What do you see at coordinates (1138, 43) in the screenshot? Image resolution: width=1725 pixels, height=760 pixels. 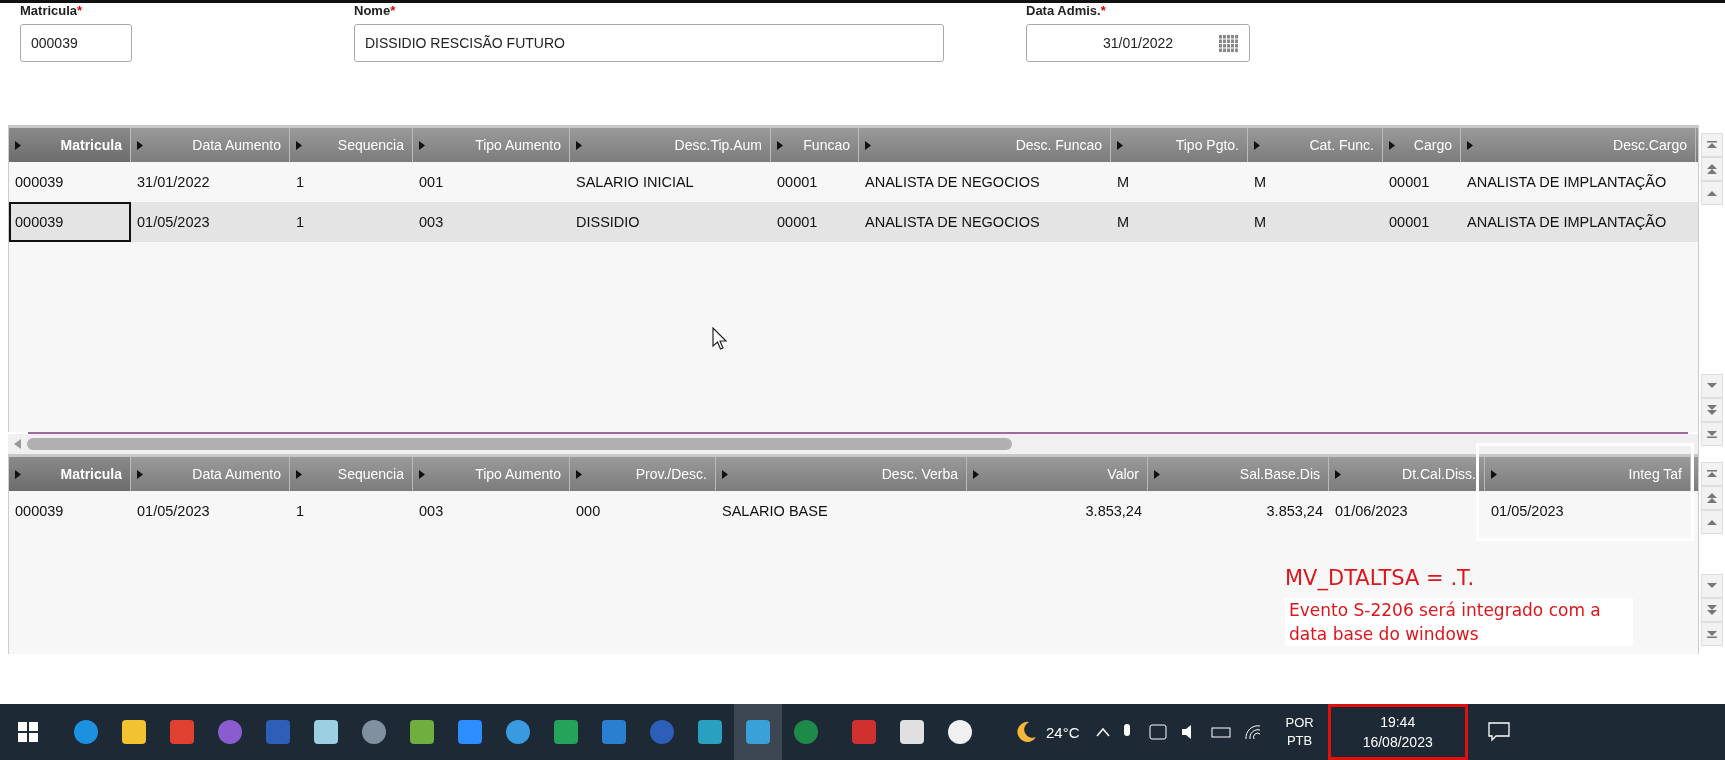 I see `date-field: 31/01/2022` at bounding box center [1138, 43].